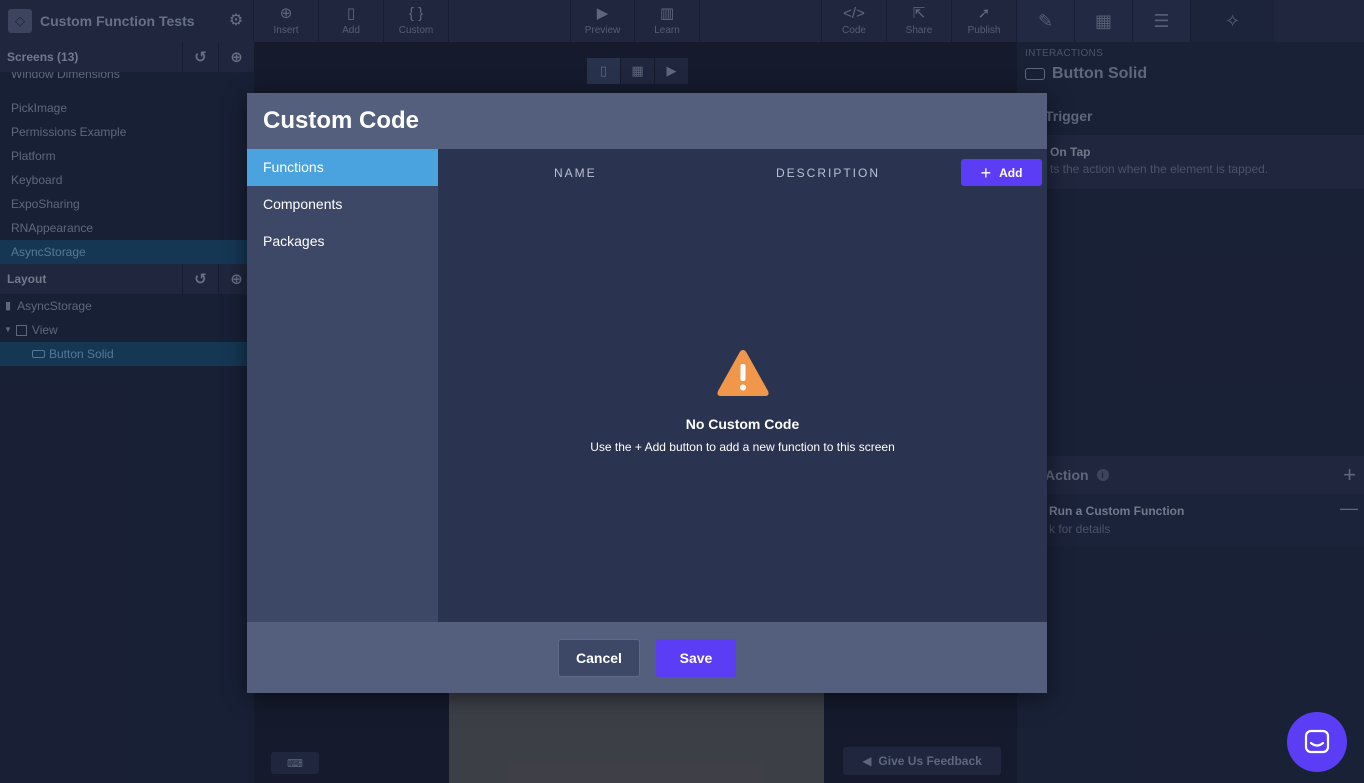 The width and height of the screenshot is (1364, 783). I want to click on warning-icon, so click(743, 373).